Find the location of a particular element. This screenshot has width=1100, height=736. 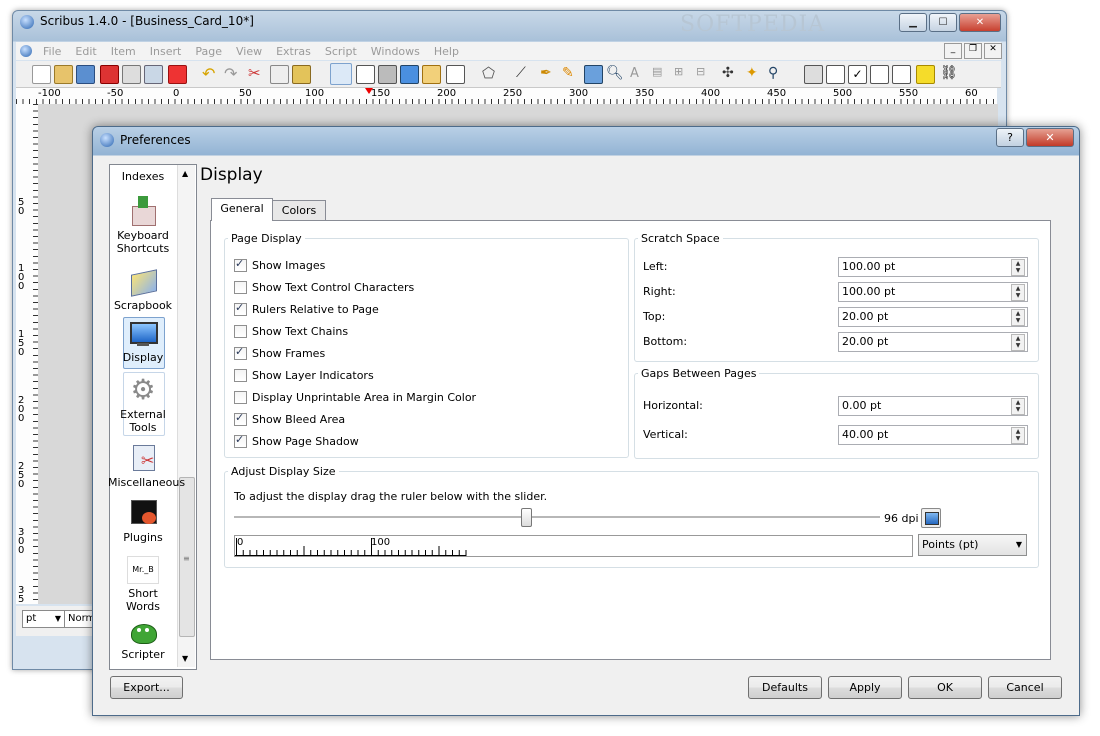

story-editor-icon: ▤ is located at coordinates (660, 73).